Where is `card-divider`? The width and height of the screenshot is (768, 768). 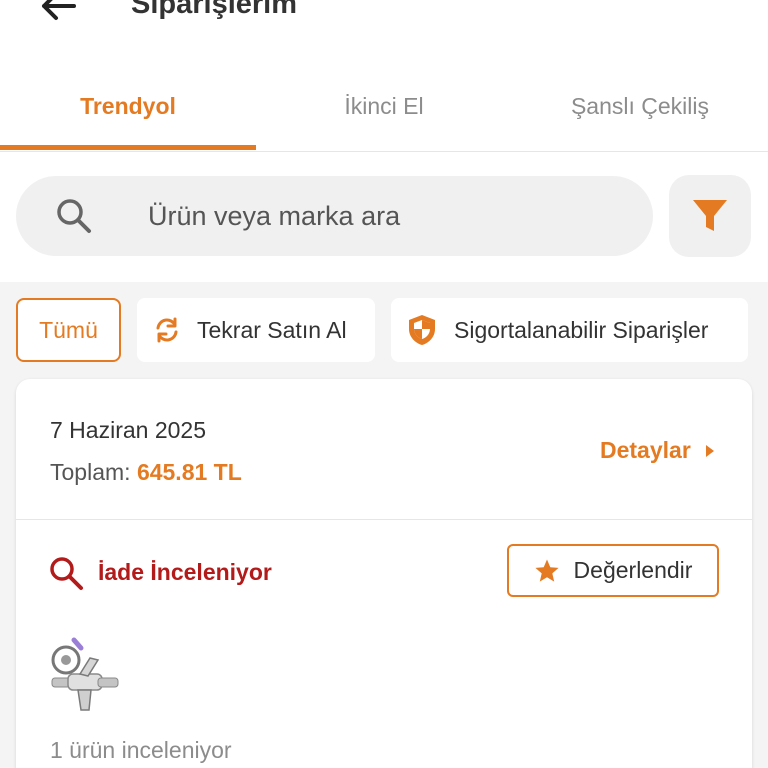
card-divider is located at coordinates (384, 519).